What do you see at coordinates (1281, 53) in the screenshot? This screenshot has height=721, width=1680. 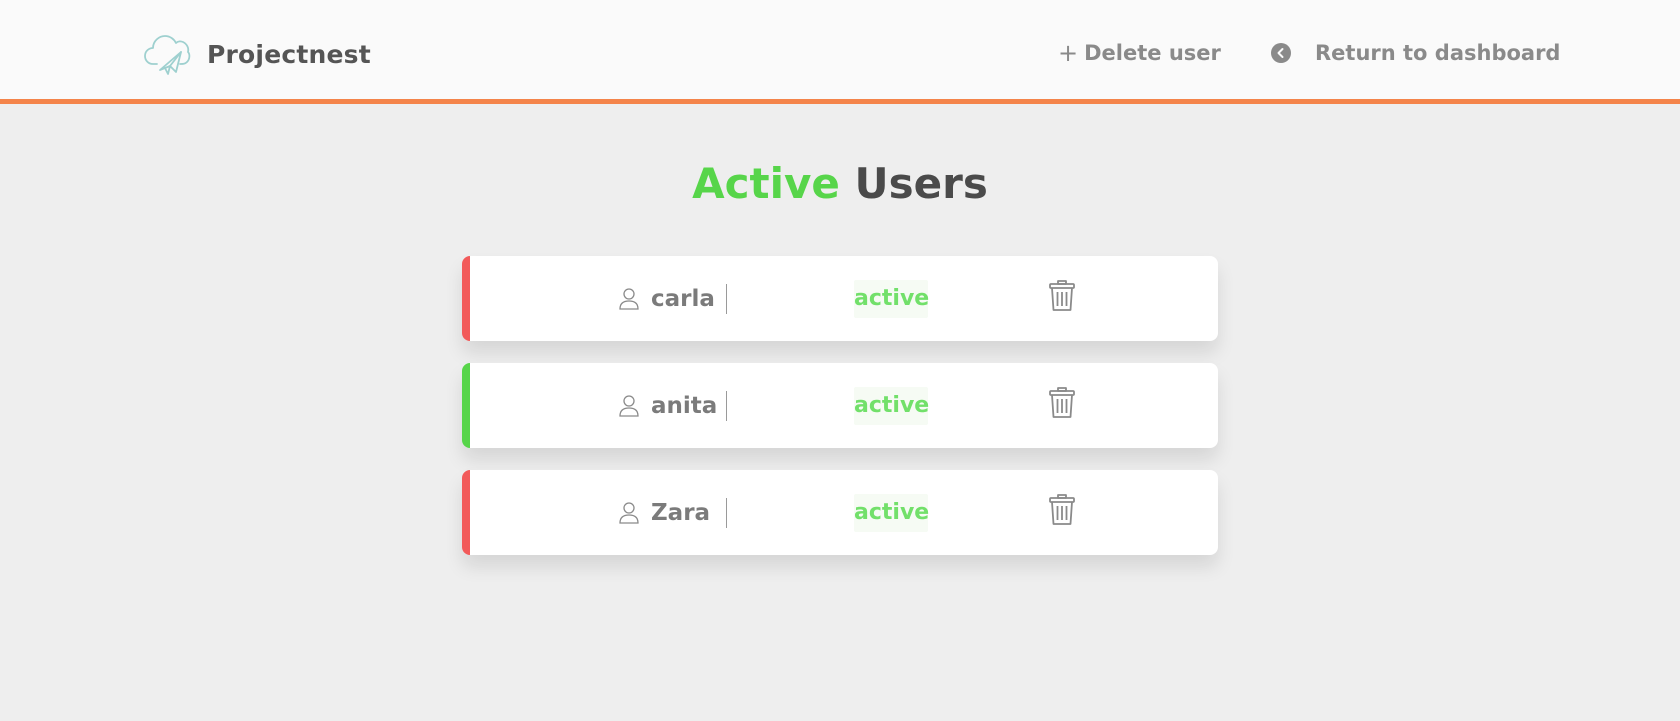 I see `chevron-left-circle-icon` at bounding box center [1281, 53].